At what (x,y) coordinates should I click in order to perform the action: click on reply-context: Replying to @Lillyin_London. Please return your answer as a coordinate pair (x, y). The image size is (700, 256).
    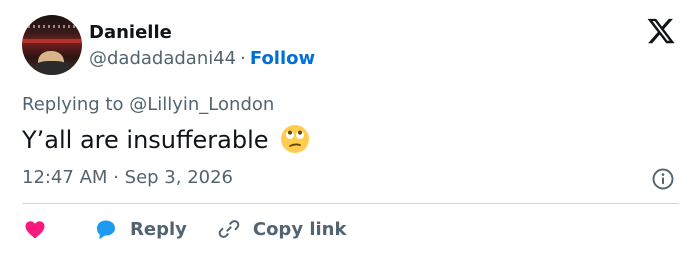
    Looking at the image, I should click on (148, 105).